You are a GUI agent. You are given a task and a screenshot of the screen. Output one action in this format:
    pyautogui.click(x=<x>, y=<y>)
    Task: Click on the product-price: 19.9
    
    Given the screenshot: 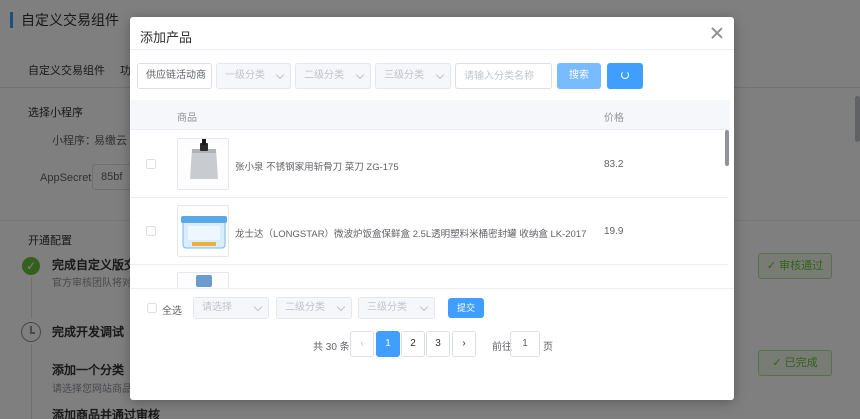 What is the action you would take?
    pyautogui.click(x=614, y=231)
    